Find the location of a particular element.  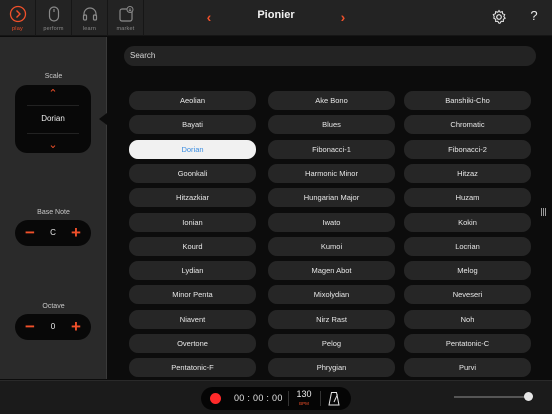

scale-option: Harmonic Minor is located at coordinates (331, 173).